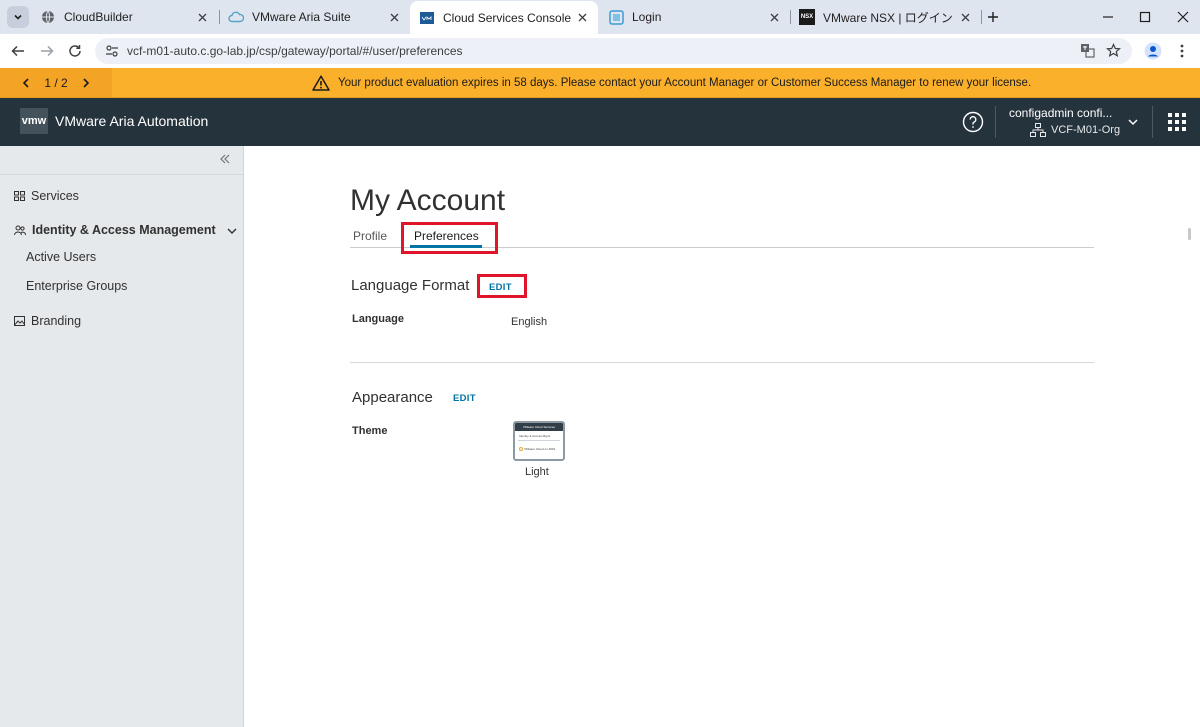  What do you see at coordinates (131, 121) in the screenshot?
I see `app-title: VMware Aria Automation` at bounding box center [131, 121].